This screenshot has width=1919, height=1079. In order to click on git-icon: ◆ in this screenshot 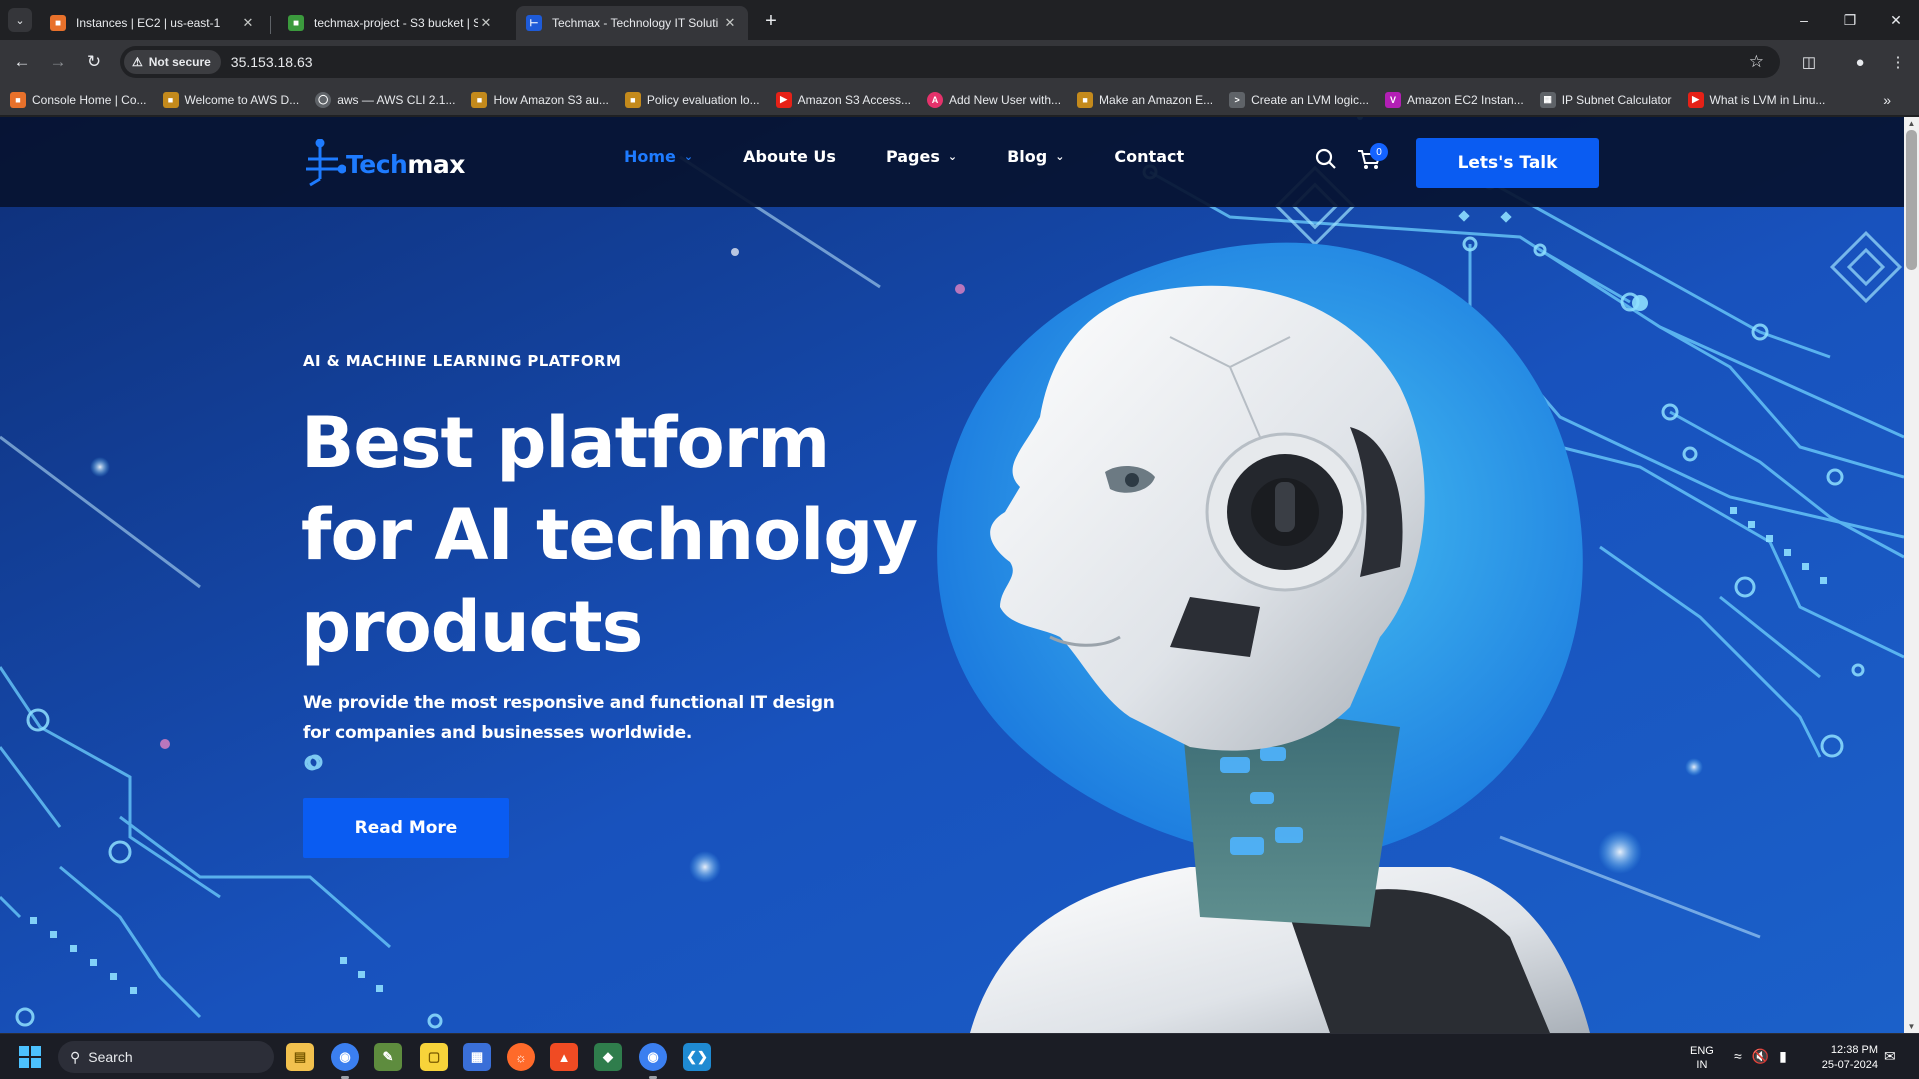, I will do `click(608, 1057)`.